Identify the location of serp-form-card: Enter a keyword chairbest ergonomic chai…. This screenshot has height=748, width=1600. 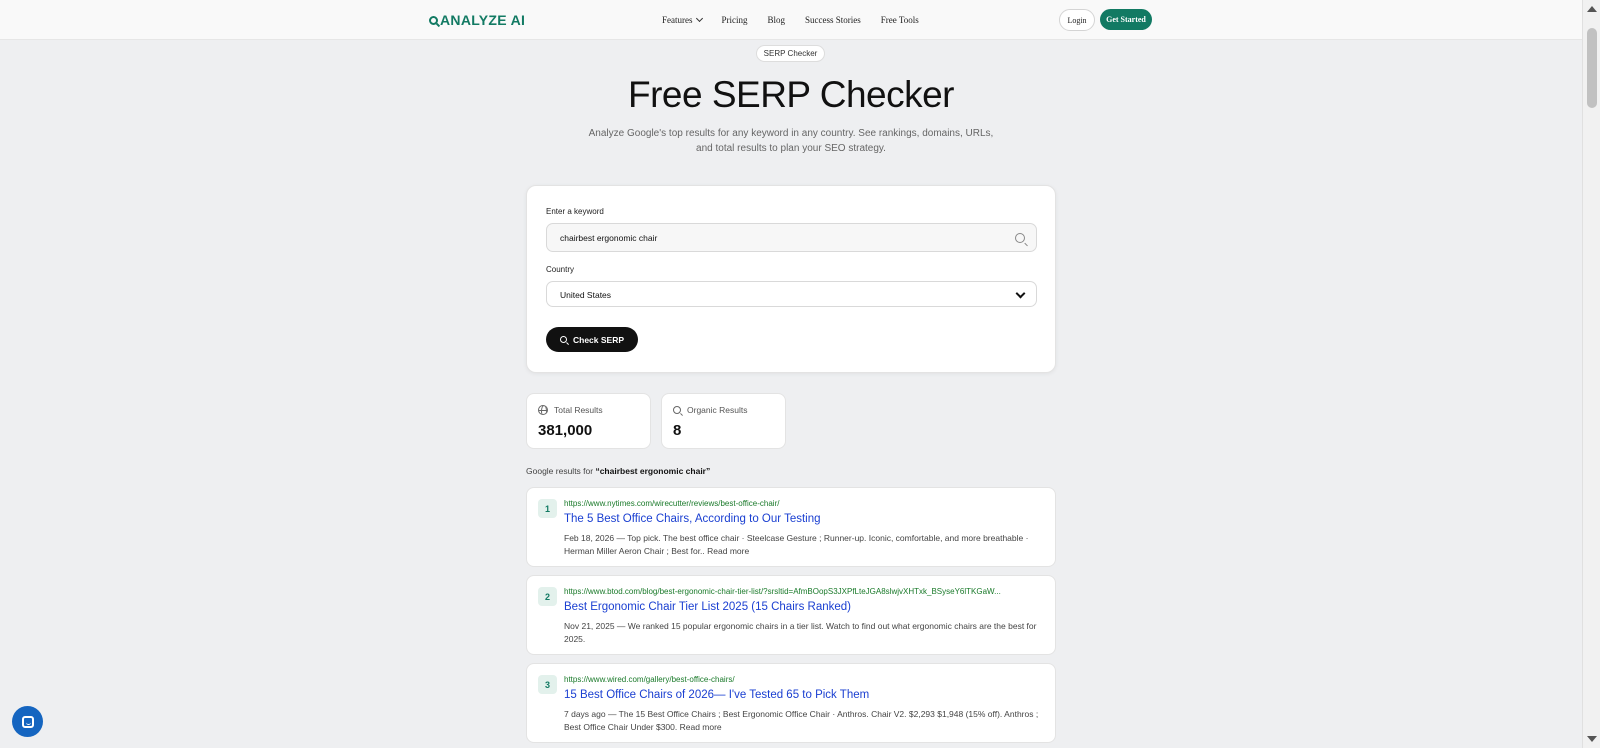
(791, 279).